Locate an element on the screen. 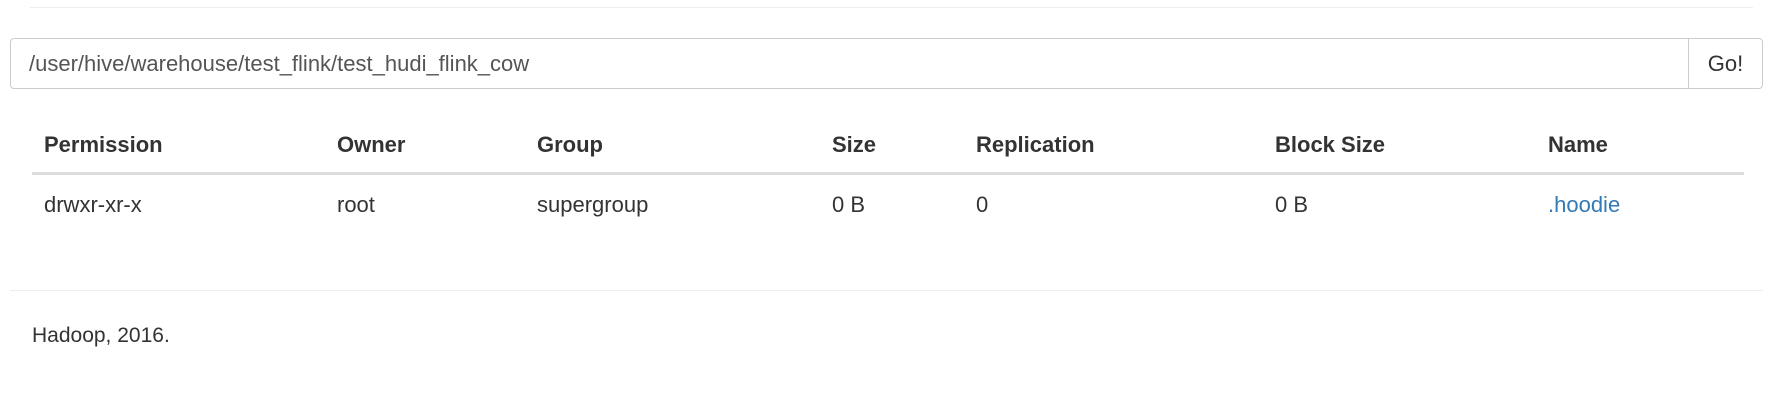  header-permission: Permission is located at coordinates (178, 146).